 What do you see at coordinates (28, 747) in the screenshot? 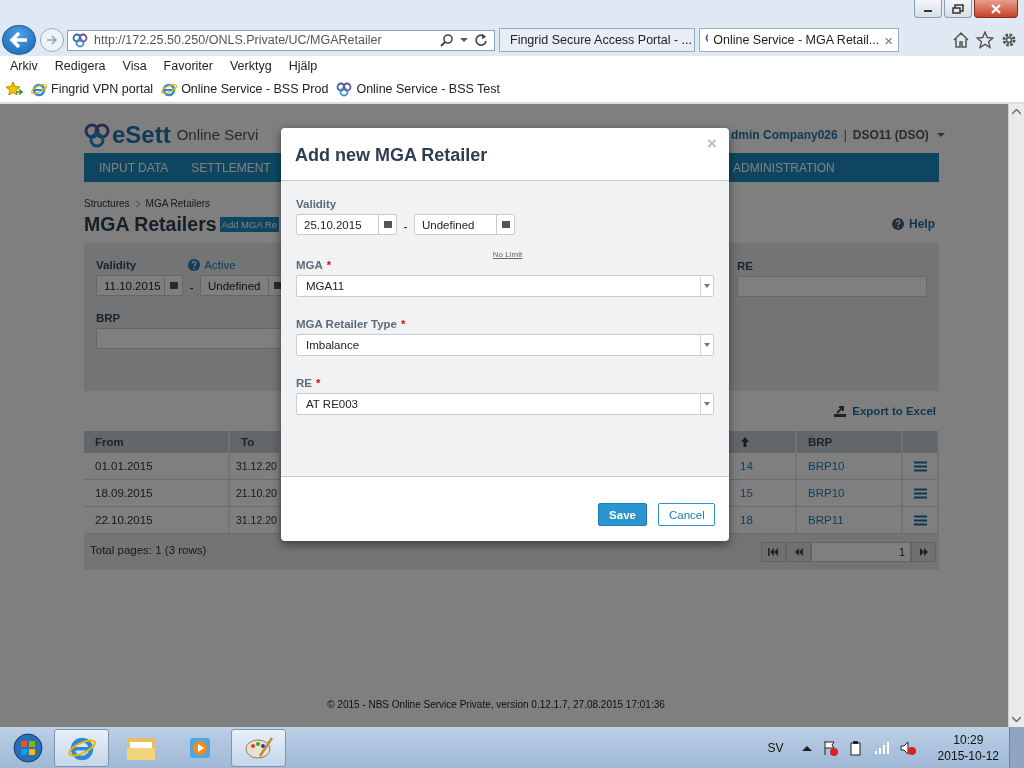
I see `windows-logo-icon` at bounding box center [28, 747].